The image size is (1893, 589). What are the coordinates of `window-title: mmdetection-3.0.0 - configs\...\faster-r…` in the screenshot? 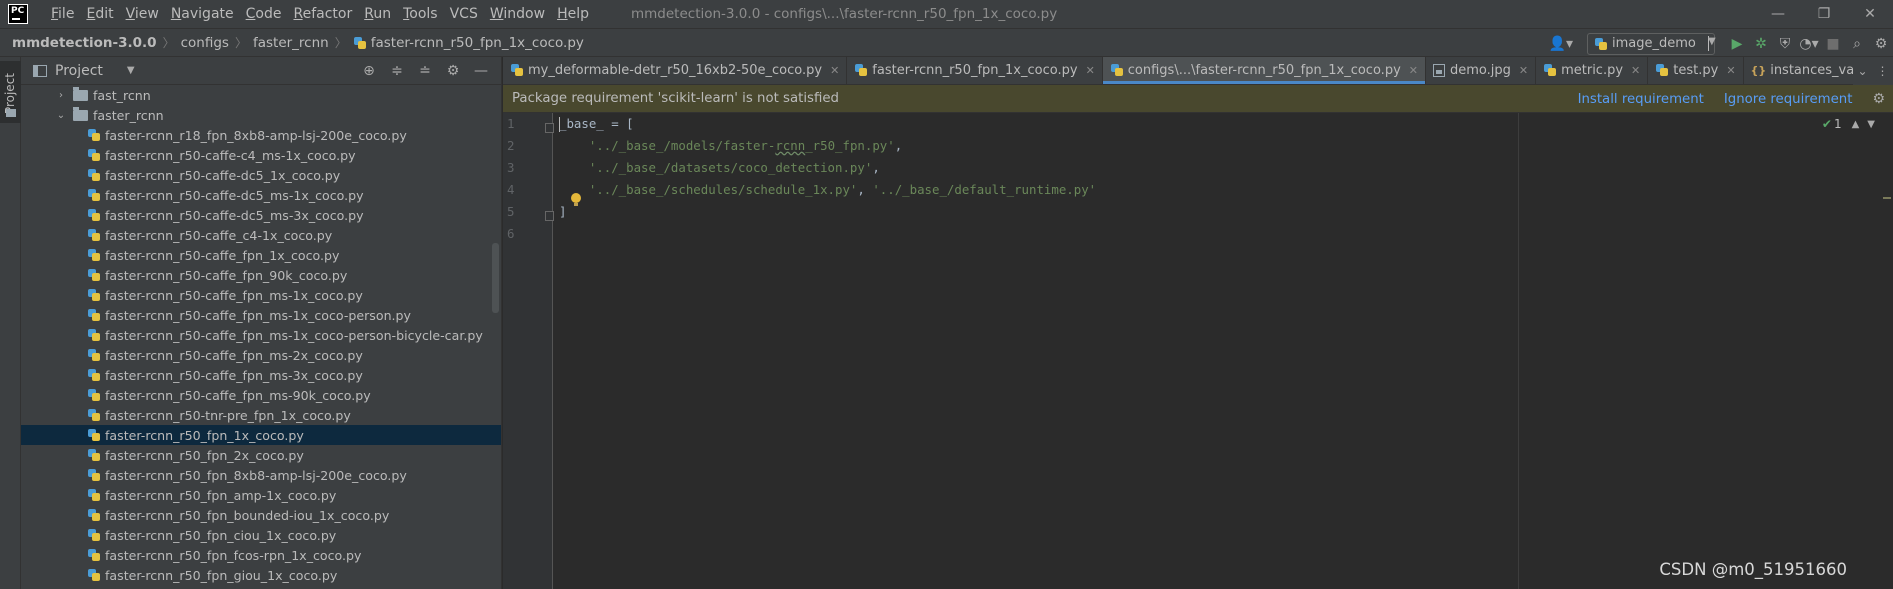 It's located at (844, 14).